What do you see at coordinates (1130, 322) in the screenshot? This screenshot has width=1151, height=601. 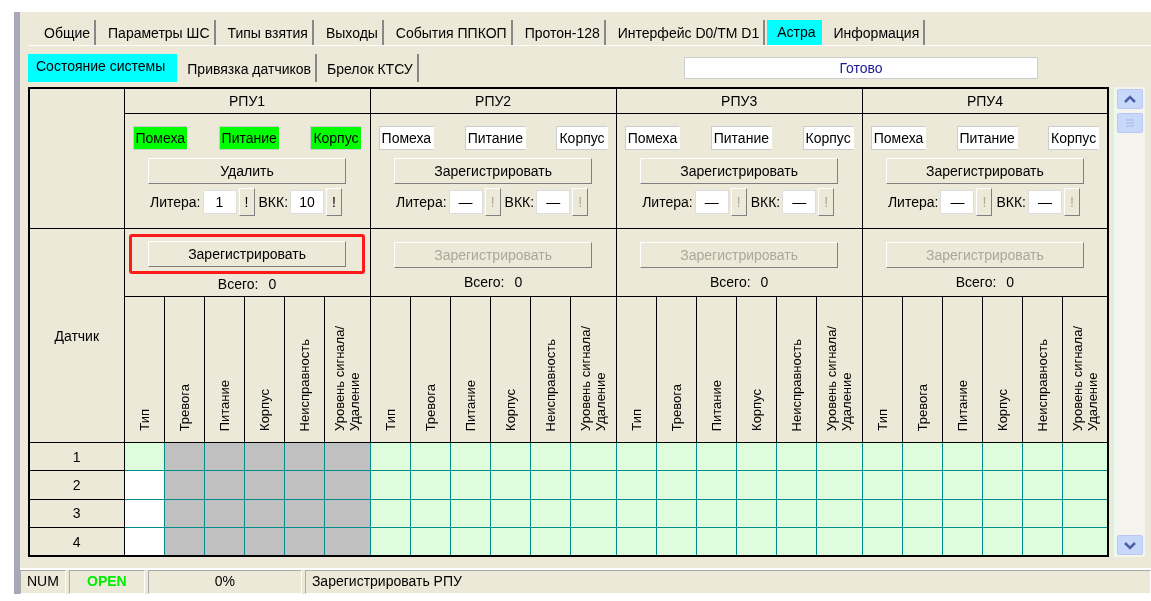 I see `scrollbar` at bounding box center [1130, 322].